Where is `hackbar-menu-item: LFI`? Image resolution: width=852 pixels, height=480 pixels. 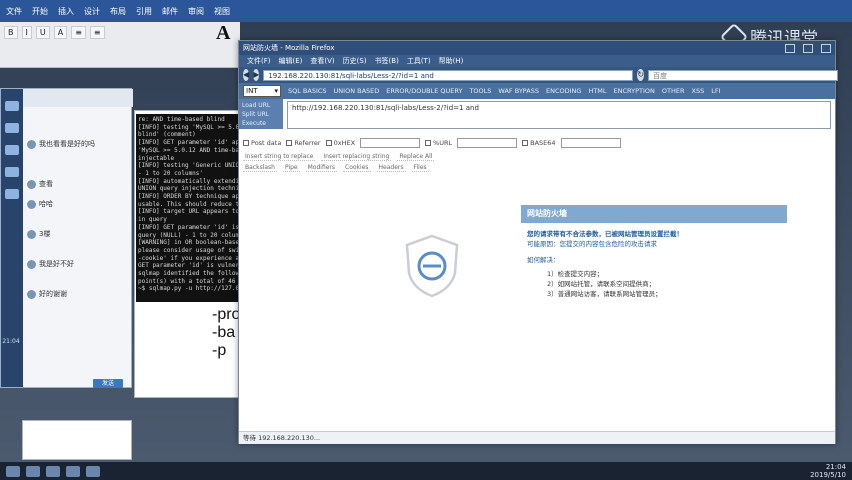
hackbar-menu-item: LFI is located at coordinates (715, 91).